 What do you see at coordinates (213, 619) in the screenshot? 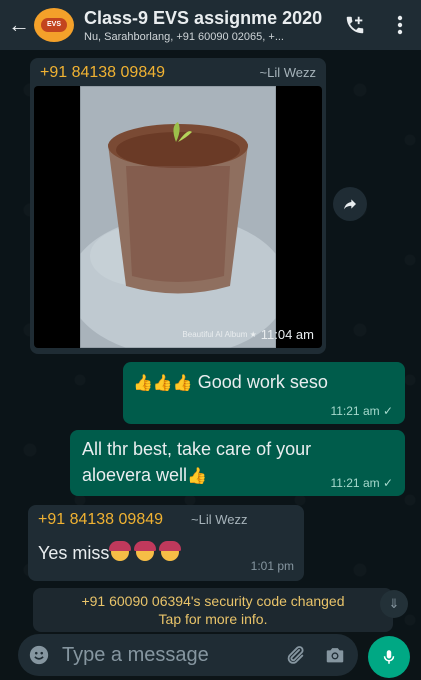
I see `notice-link: Tap for more info.` at bounding box center [213, 619].